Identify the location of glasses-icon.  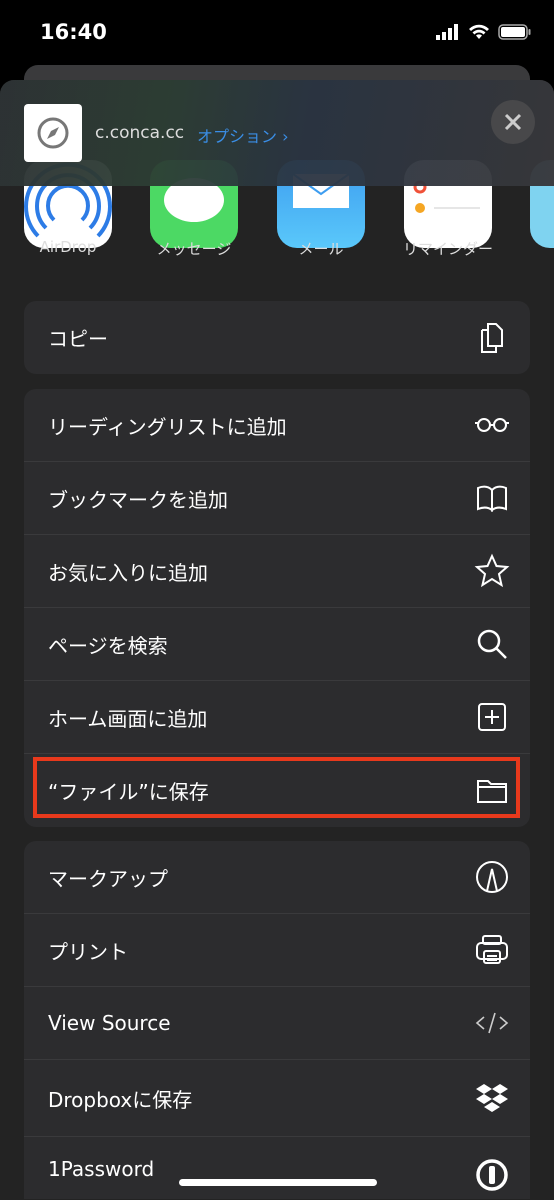
(492, 425).